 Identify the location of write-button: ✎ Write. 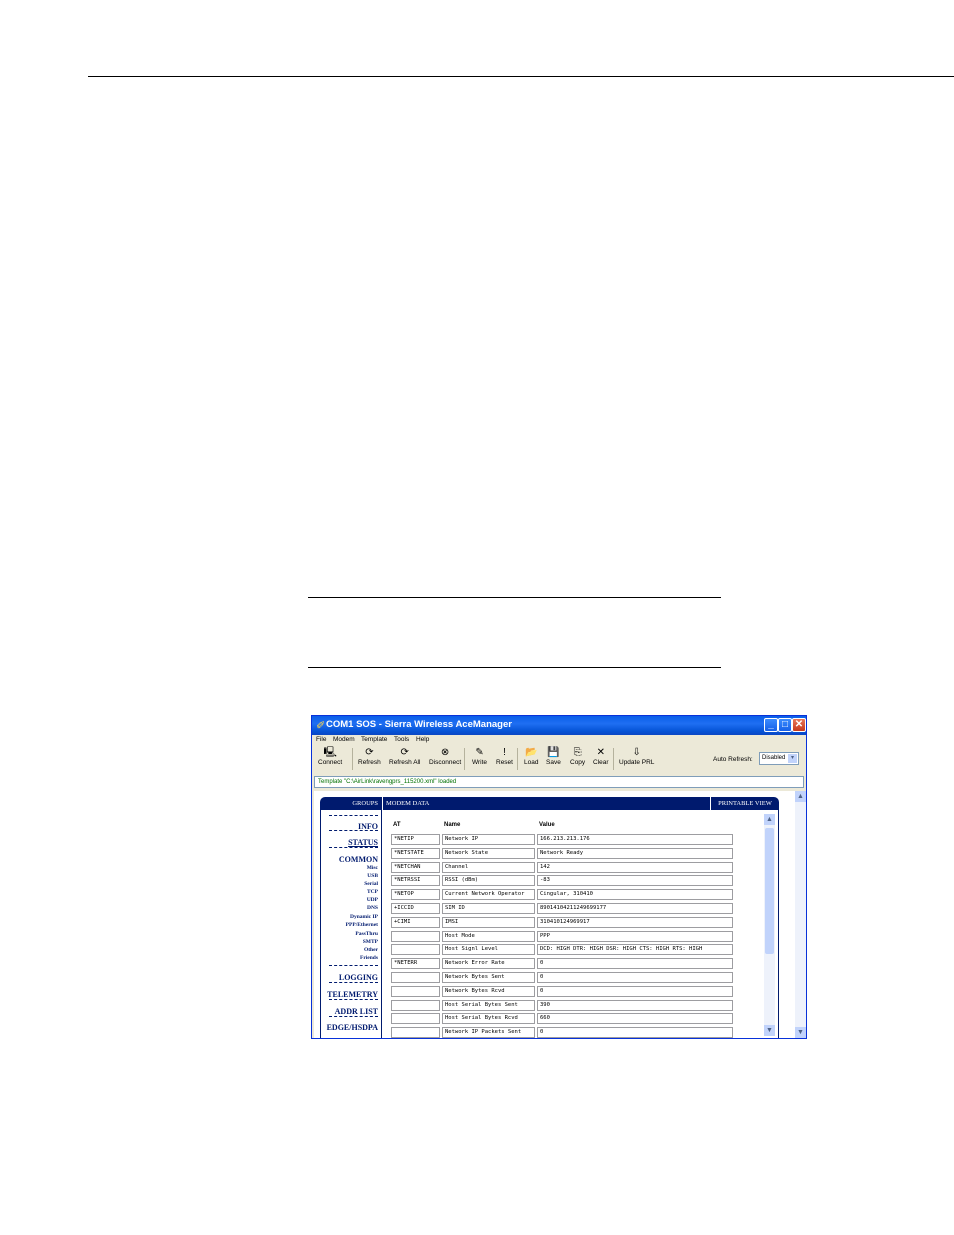
(479, 756).